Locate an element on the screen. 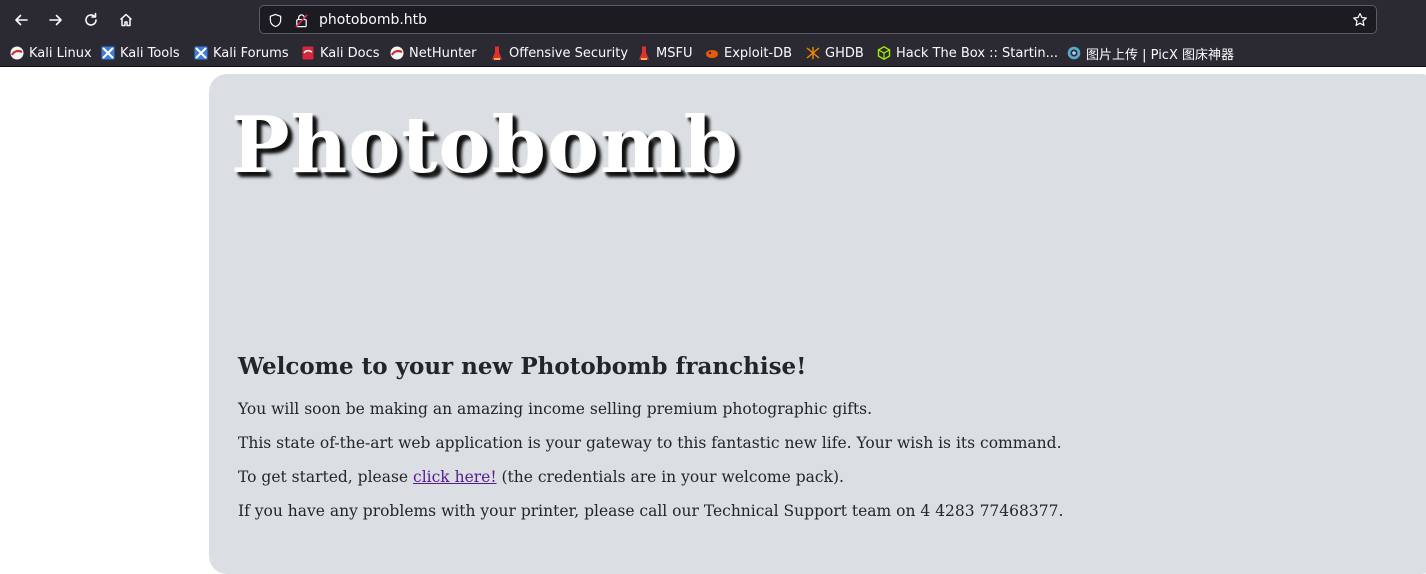  picx-icon is located at coordinates (1074, 53).